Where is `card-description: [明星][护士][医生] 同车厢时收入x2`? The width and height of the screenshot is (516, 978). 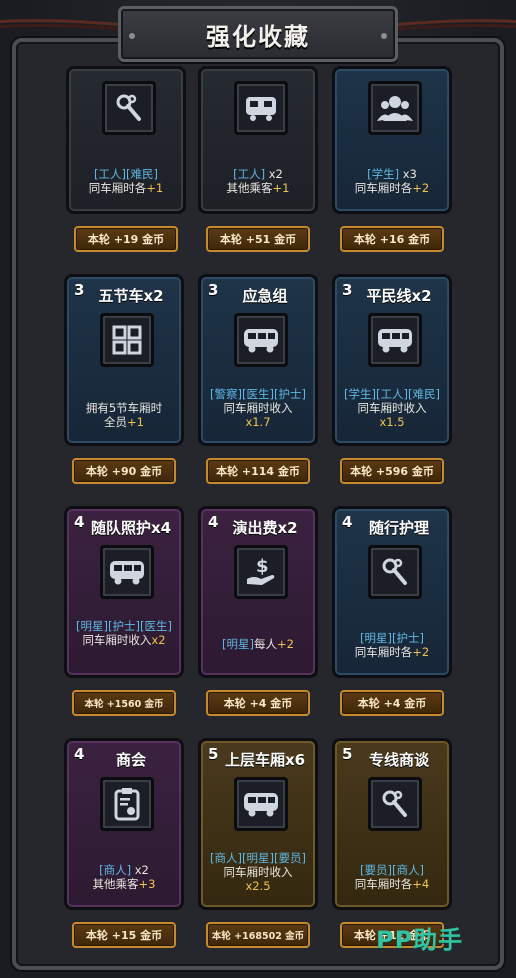 card-description: [明星][护士][医生] 同车厢时收入x2 is located at coordinates (124, 633).